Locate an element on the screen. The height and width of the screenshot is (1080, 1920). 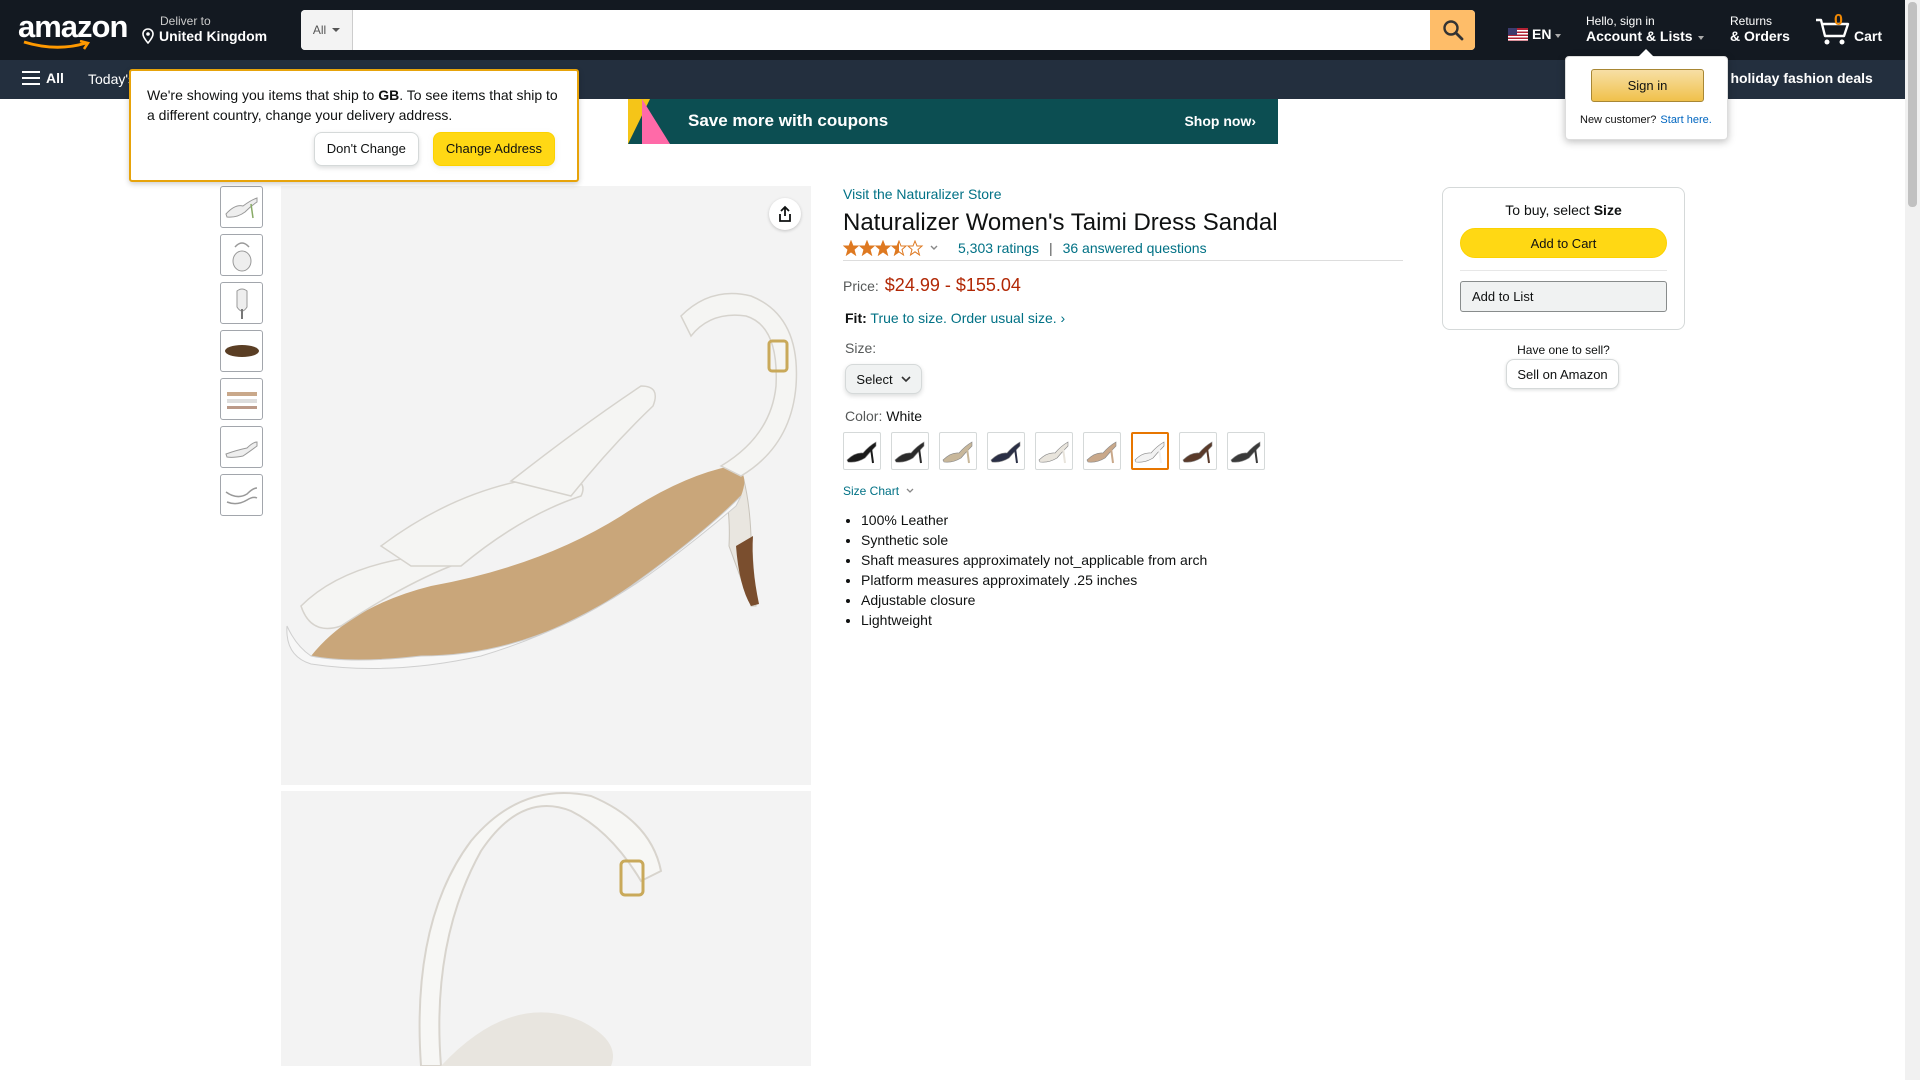
add-to-cart-button: Add to Cart is located at coordinates (1563, 243).